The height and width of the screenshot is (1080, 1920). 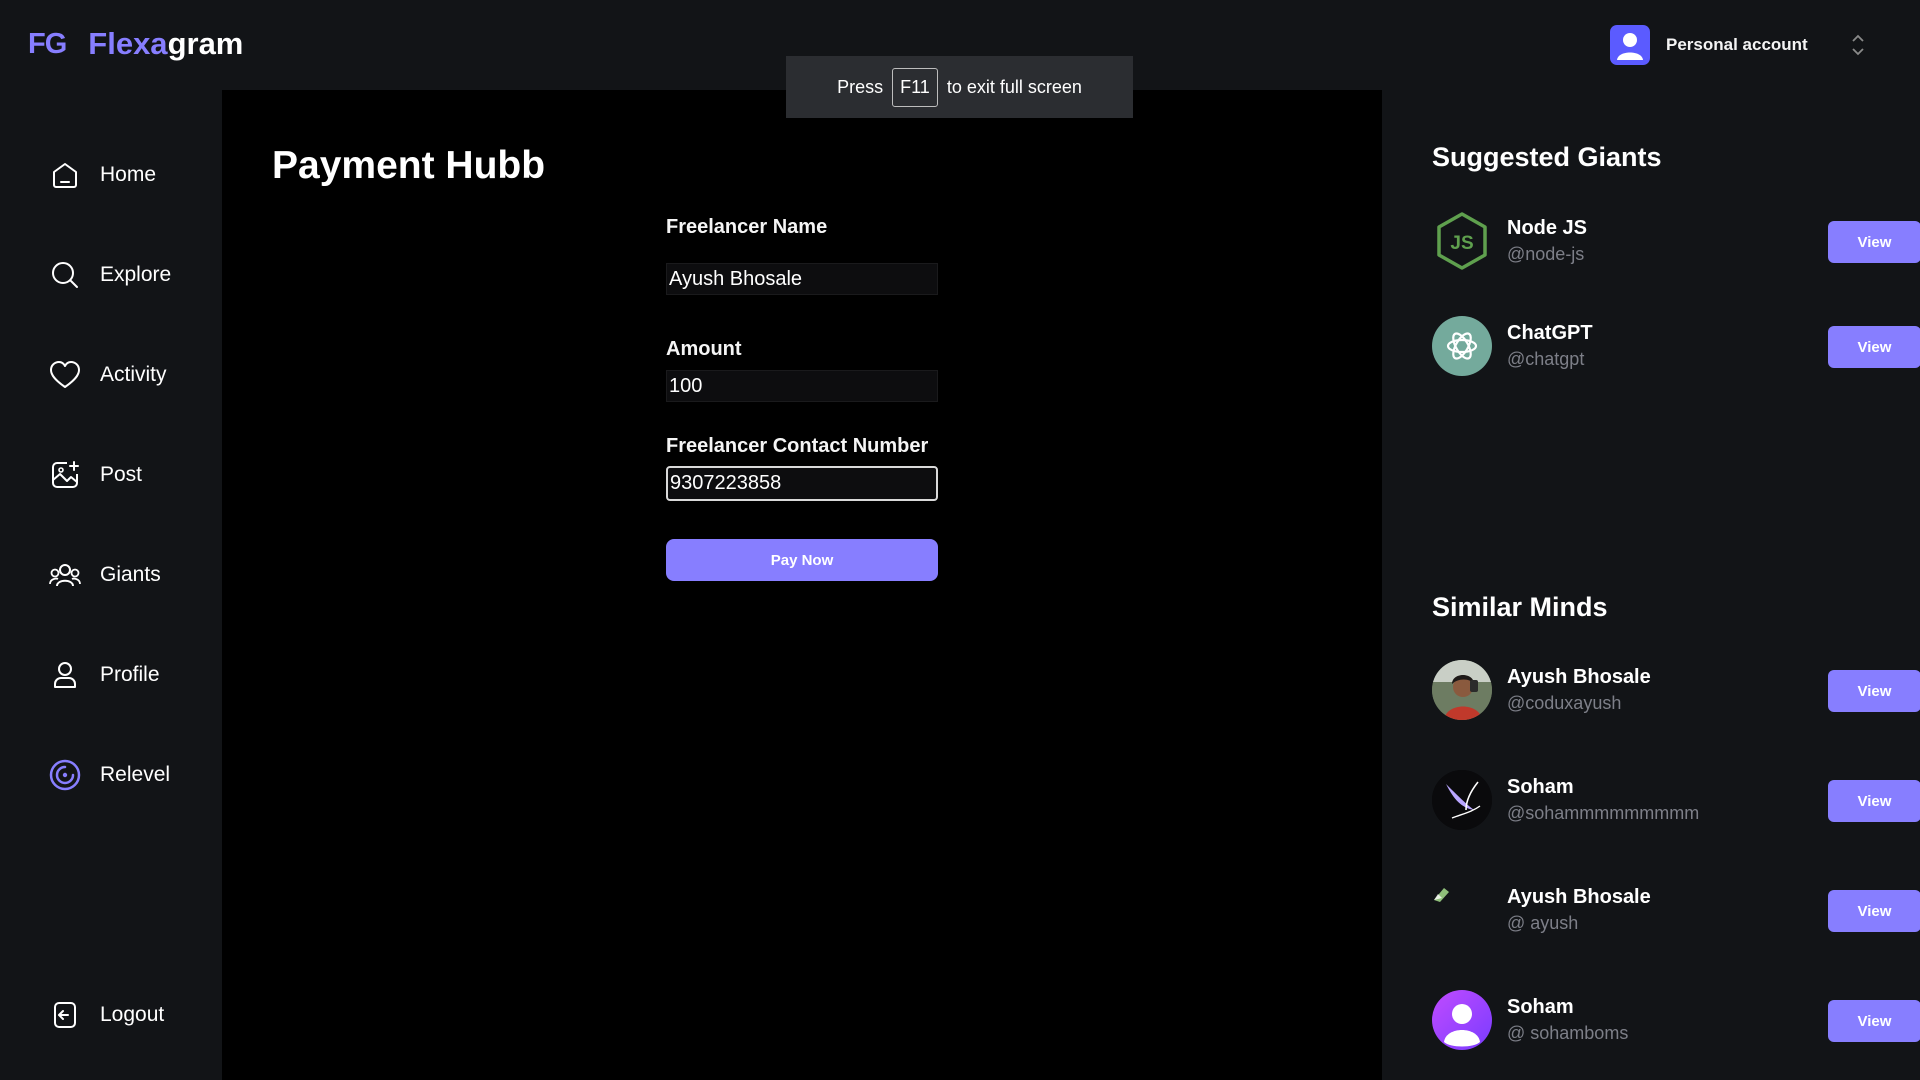 What do you see at coordinates (860, 86) in the screenshot?
I see `toast-prefix: Press` at bounding box center [860, 86].